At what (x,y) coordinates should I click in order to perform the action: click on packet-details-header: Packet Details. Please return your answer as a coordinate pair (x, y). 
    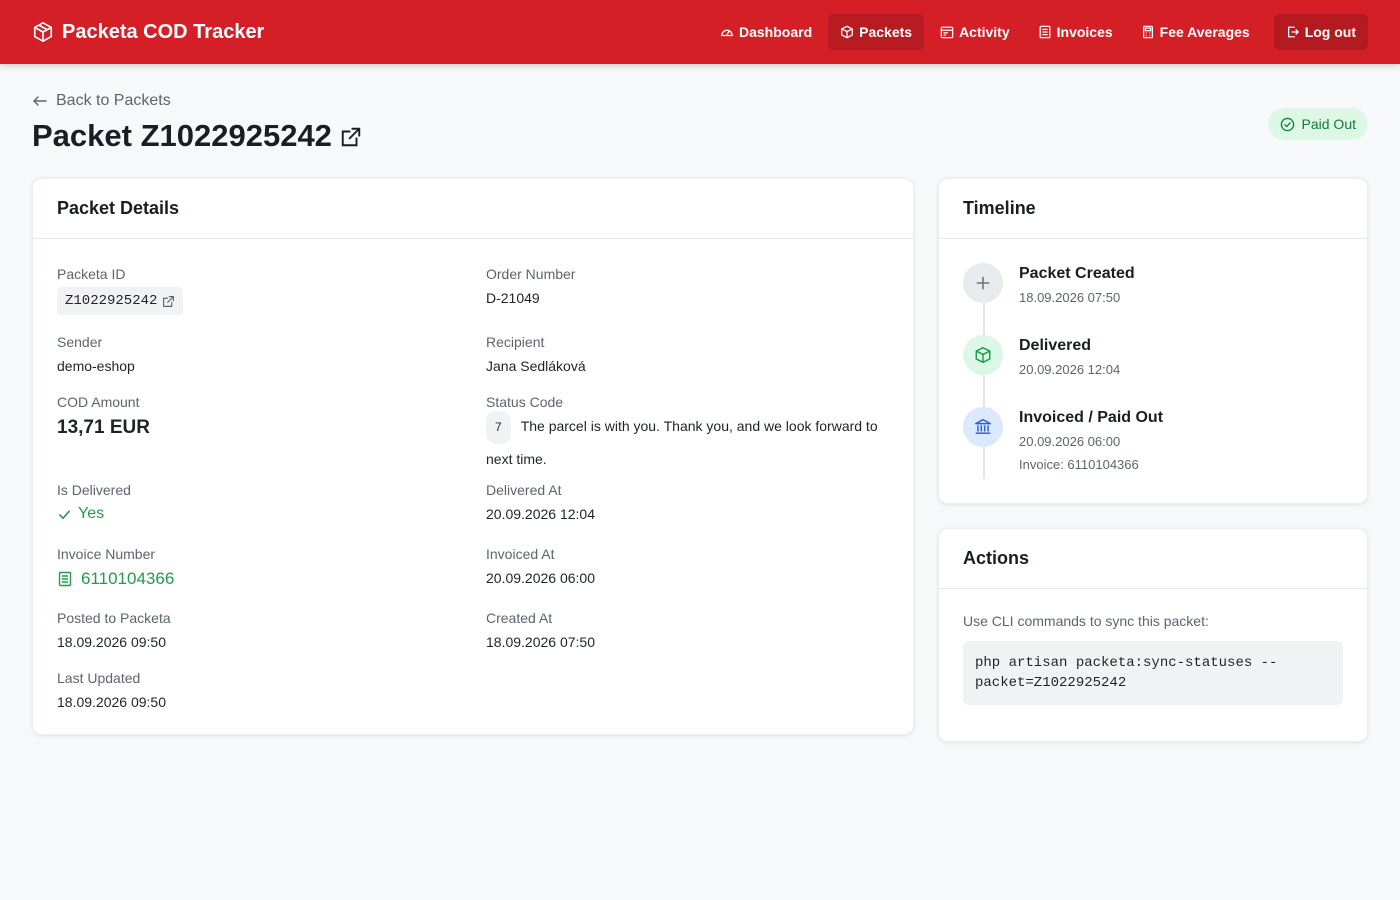
    Looking at the image, I should click on (473, 209).